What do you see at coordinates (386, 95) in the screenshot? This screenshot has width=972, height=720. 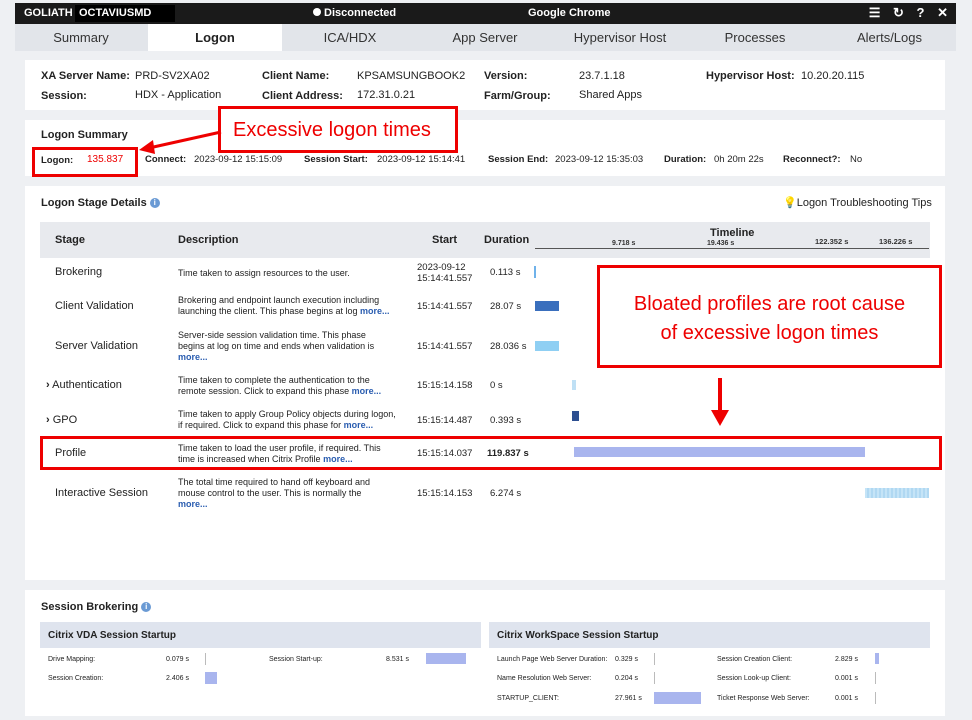 I see `client-address-value: 172.31.0.21` at bounding box center [386, 95].